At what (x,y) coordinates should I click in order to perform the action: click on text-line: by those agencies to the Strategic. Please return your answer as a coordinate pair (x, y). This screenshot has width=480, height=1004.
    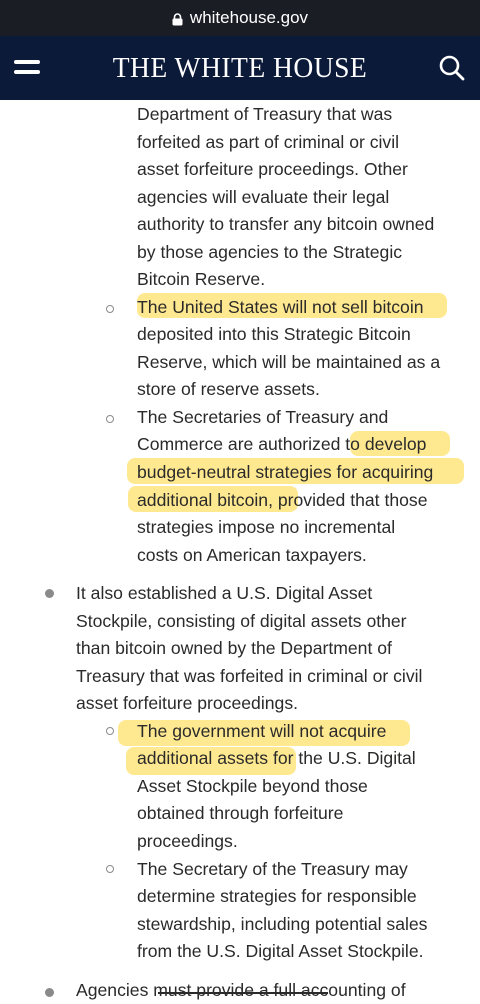
    Looking at the image, I should click on (270, 252).